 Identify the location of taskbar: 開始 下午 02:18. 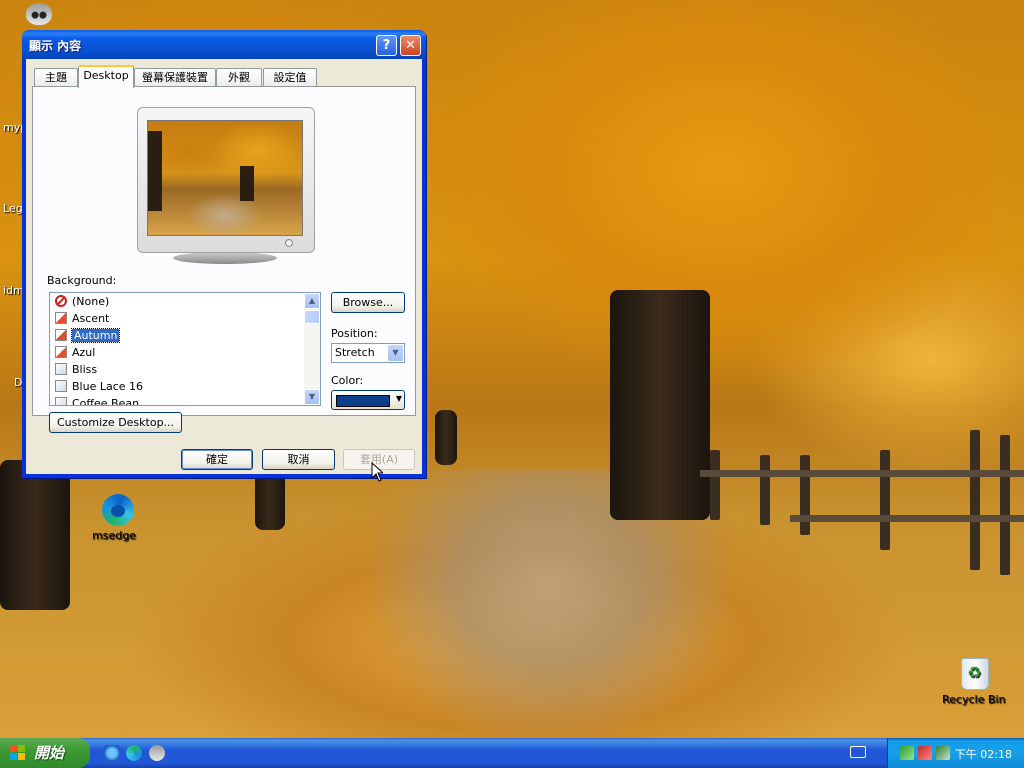
(512, 753).